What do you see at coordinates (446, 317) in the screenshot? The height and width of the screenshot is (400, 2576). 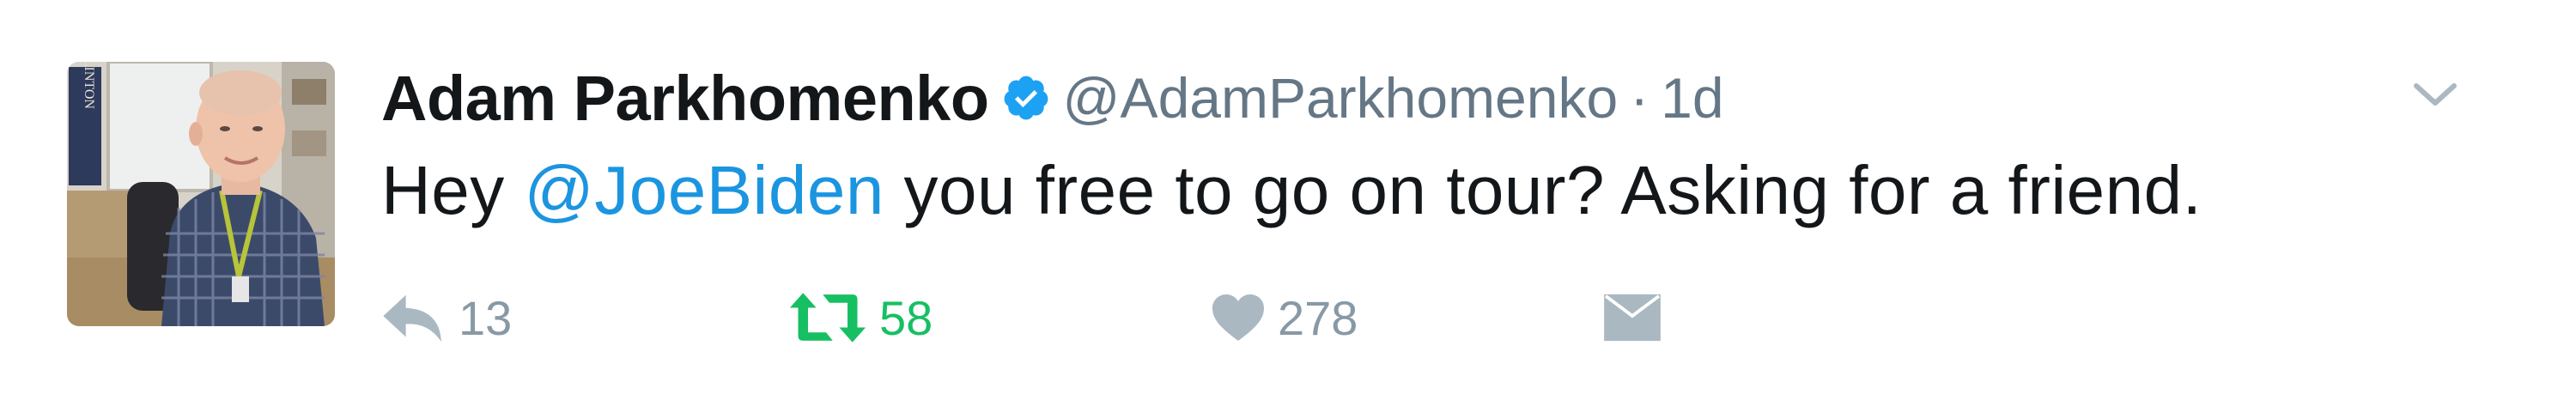 I see `reply-button: 13` at bounding box center [446, 317].